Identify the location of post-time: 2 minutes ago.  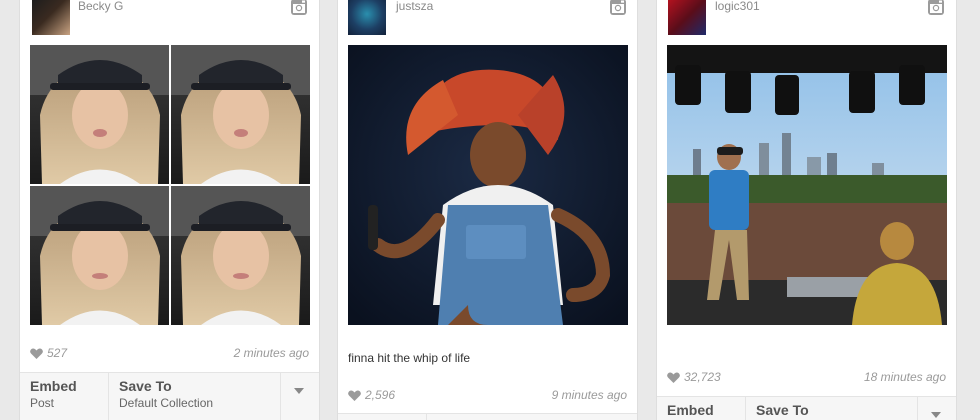
(271, 353).